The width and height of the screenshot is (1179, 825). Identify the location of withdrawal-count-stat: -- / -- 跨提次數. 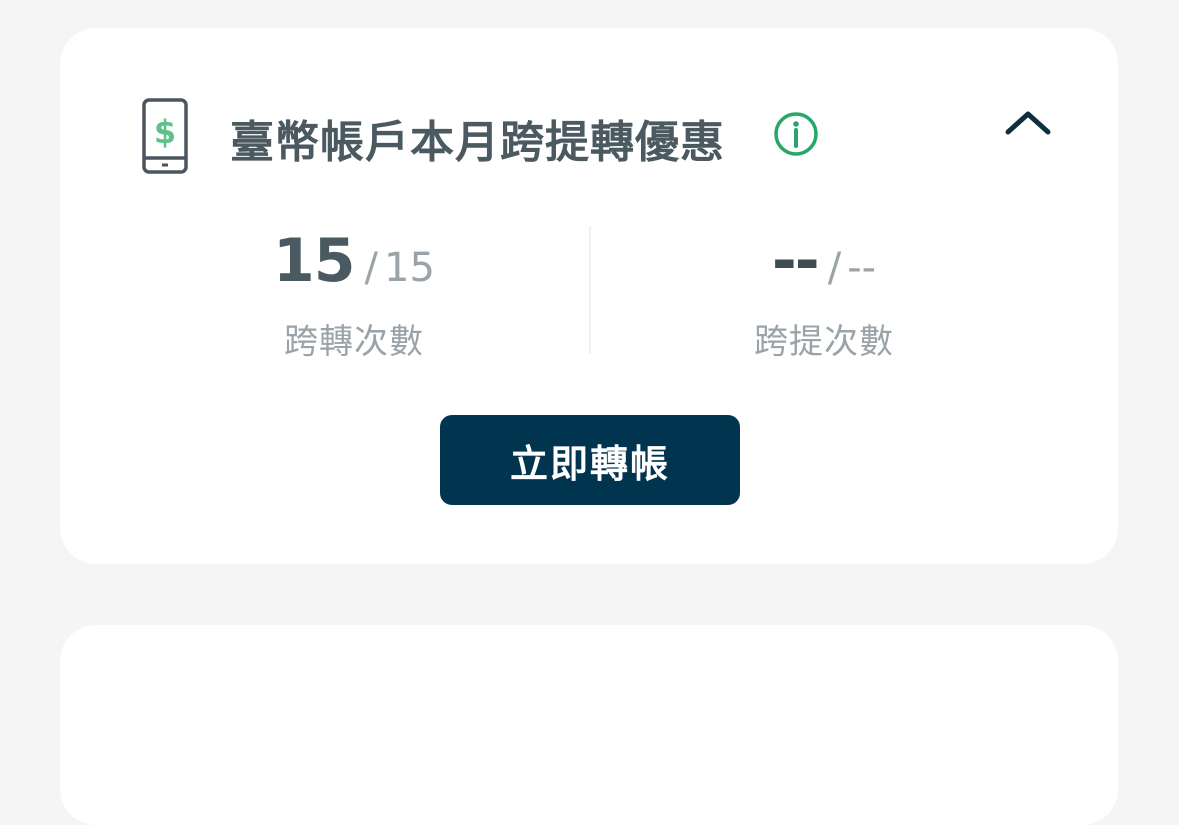
(824, 294).